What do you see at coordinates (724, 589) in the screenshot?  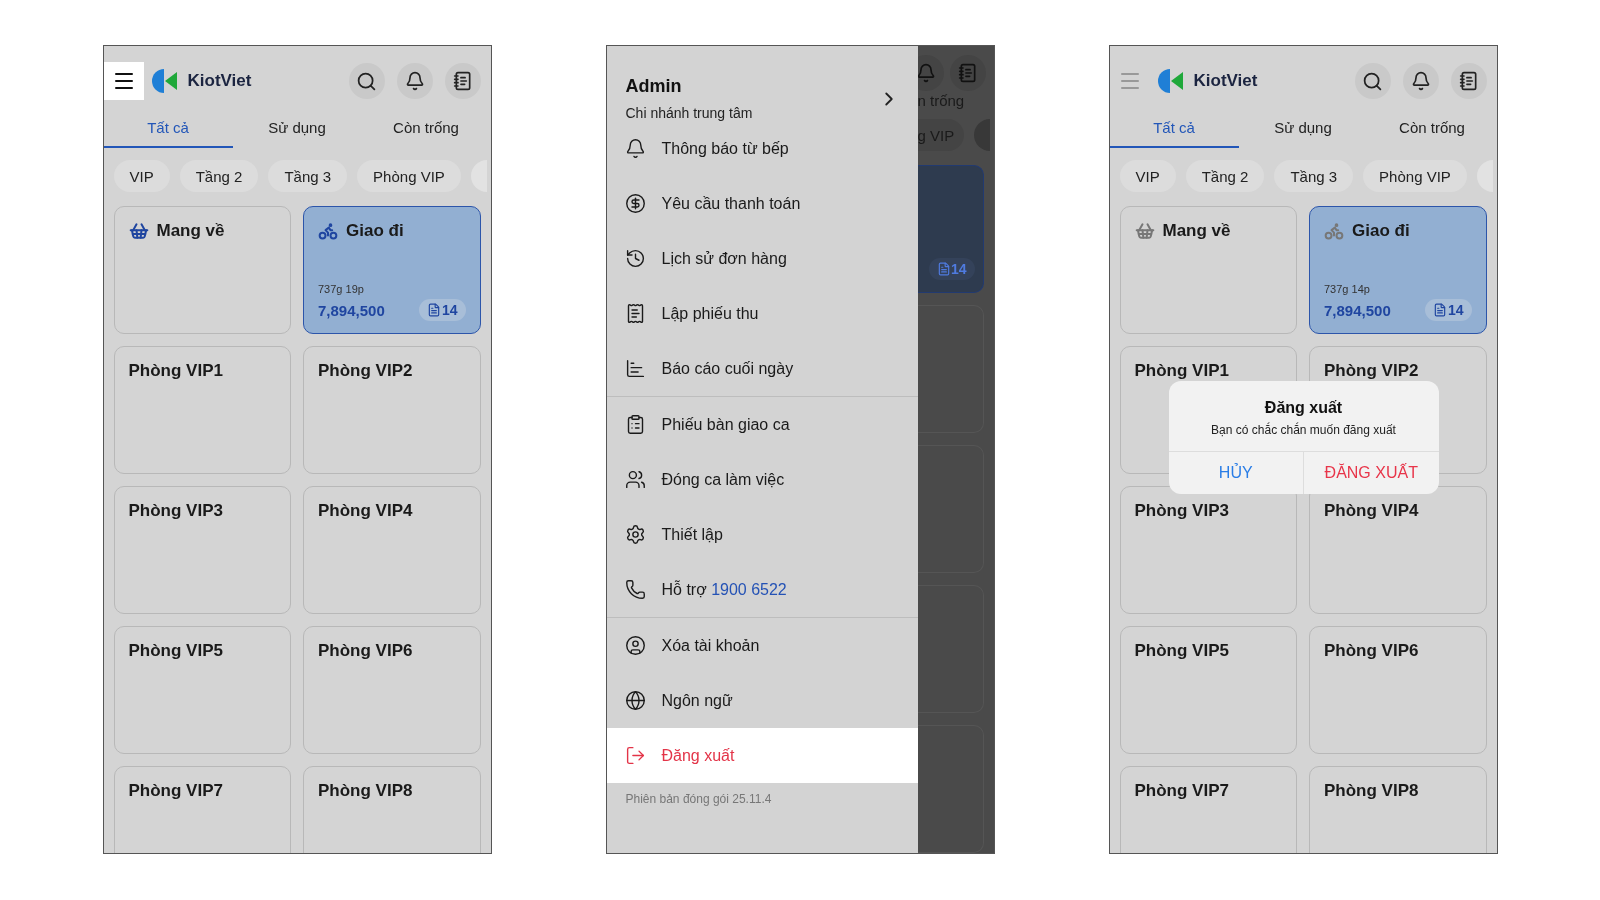 I see `menu-label: Hỗ trợ 1900 6522` at bounding box center [724, 589].